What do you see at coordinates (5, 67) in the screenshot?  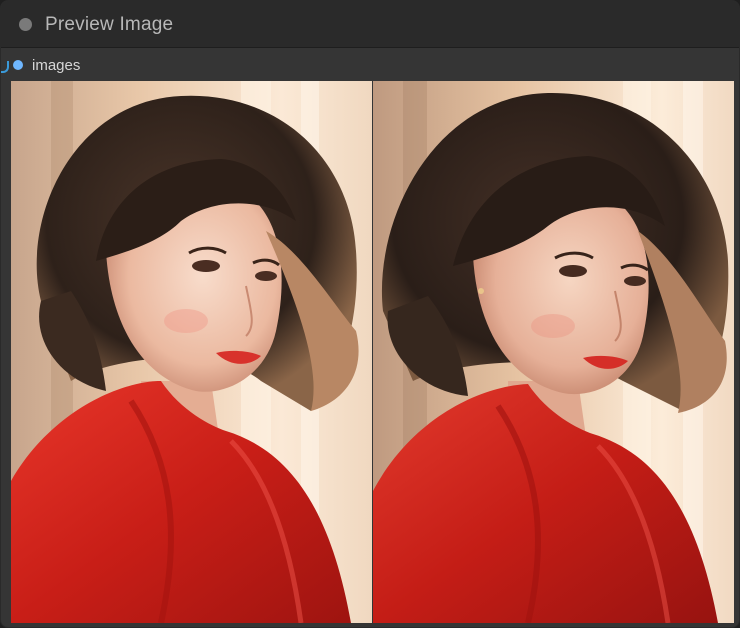 I see `input-link-wire` at bounding box center [5, 67].